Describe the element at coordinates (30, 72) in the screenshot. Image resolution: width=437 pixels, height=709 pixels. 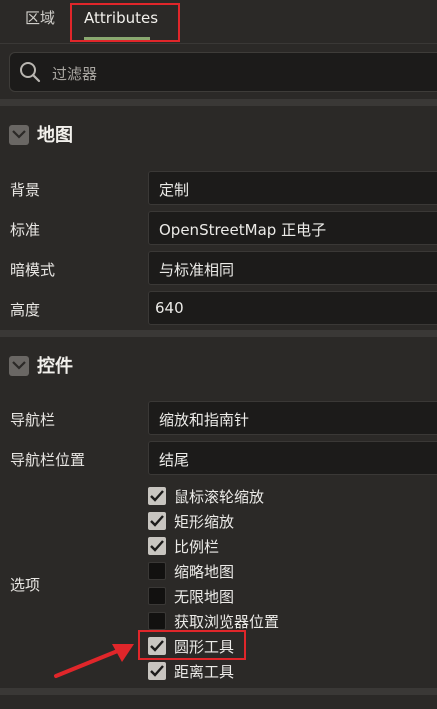
I see `search-icon` at that location.